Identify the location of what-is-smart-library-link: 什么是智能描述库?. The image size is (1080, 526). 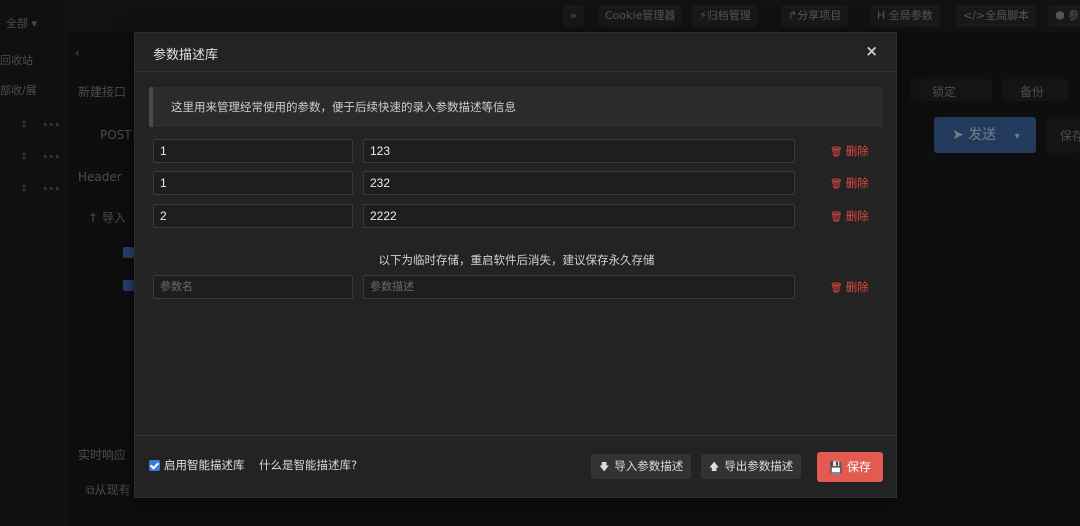
(308, 465).